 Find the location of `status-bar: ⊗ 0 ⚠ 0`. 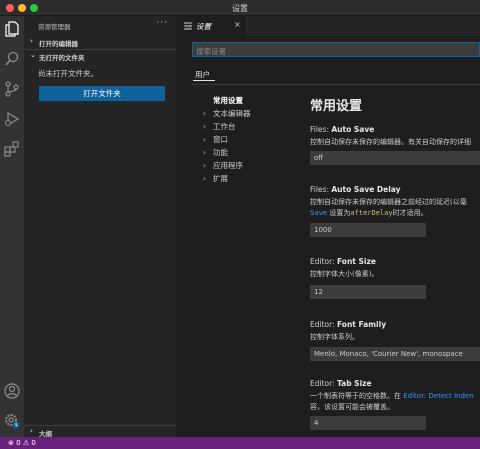

status-bar: ⊗ 0 ⚠ 0 is located at coordinates (240, 443).